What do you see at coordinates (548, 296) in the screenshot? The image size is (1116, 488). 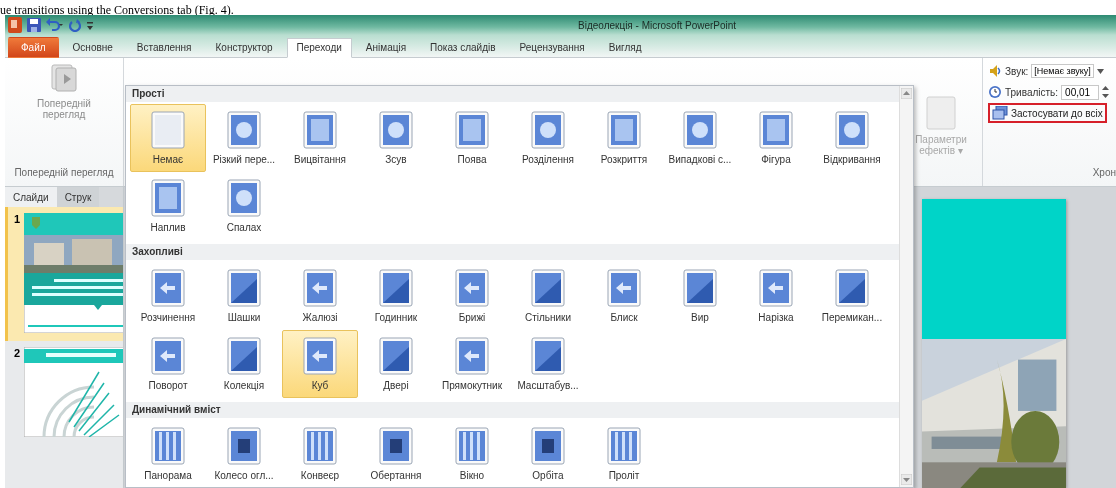 I see `transition-item: Стільники` at bounding box center [548, 296].